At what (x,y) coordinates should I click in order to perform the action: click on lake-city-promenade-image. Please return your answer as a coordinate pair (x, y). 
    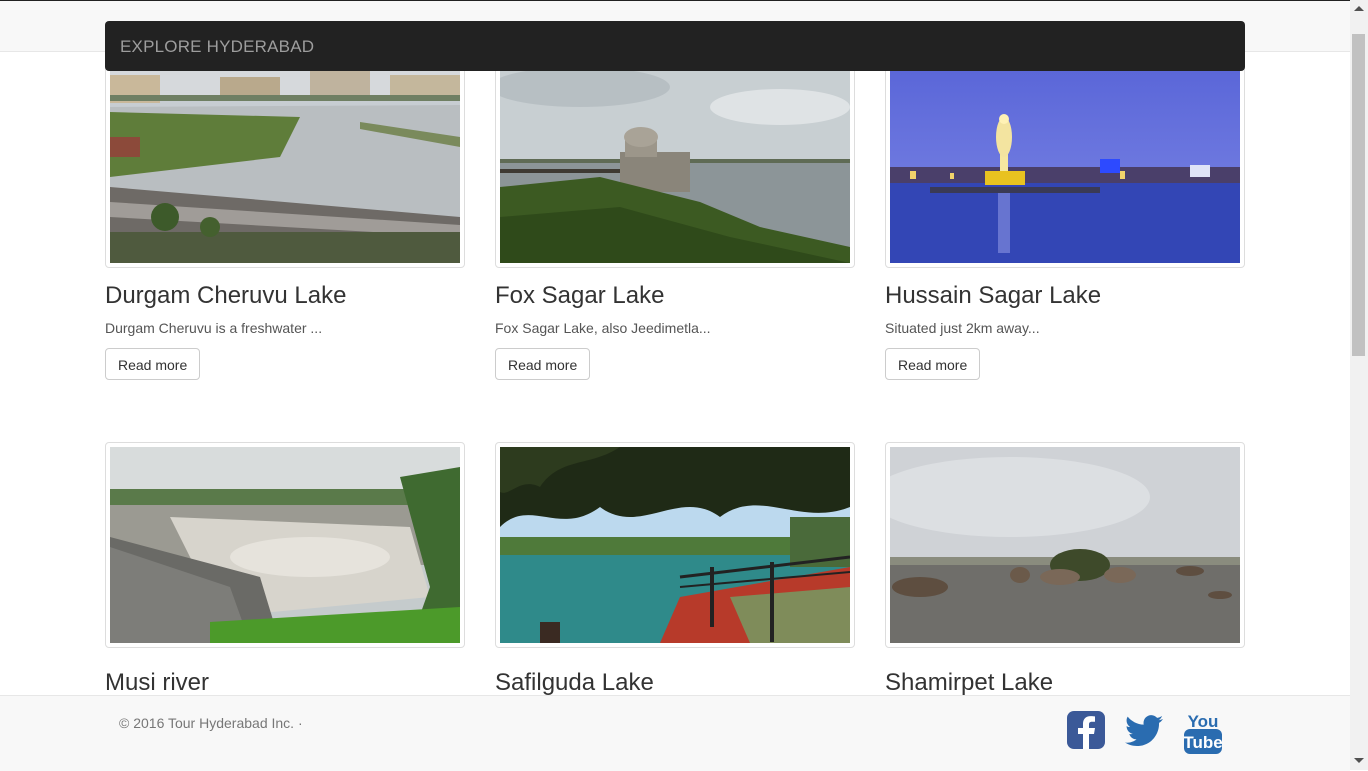
    Looking at the image, I should click on (285, 165).